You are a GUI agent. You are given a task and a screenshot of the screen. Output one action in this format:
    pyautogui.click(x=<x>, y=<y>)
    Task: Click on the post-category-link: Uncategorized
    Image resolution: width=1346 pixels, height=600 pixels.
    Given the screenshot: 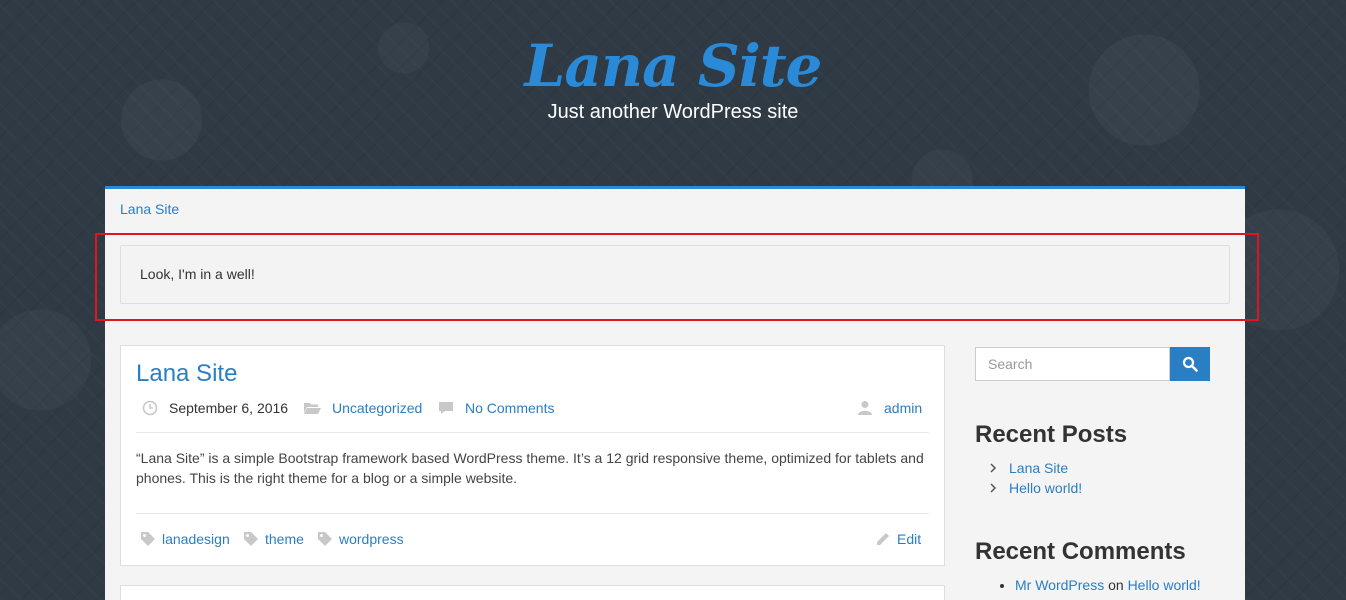 What is the action you would take?
    pyautogui.click(x=377, y=408)
    